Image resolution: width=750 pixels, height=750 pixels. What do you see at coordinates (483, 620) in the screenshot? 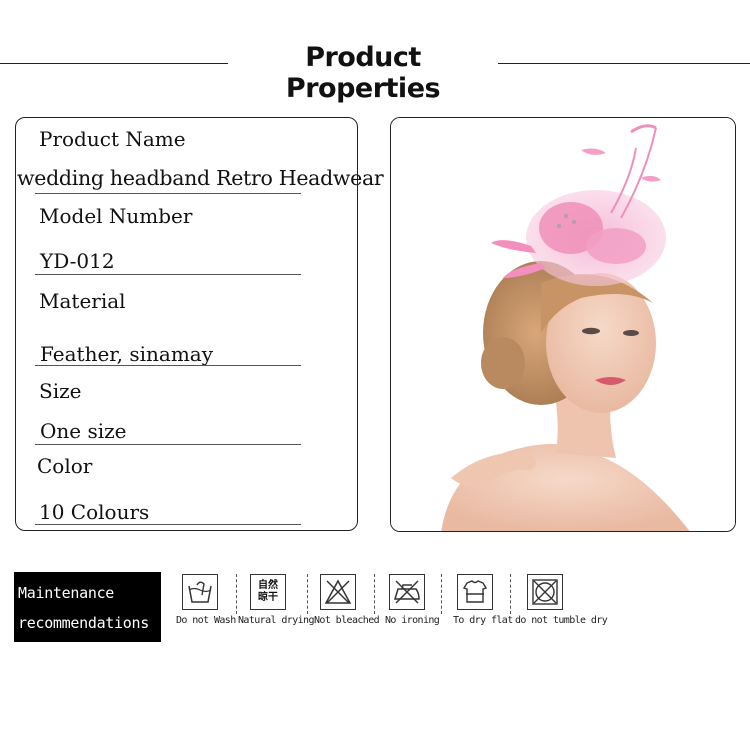
I see `dry-flat-caption: To dry flat` at bounding box center [483, 620].